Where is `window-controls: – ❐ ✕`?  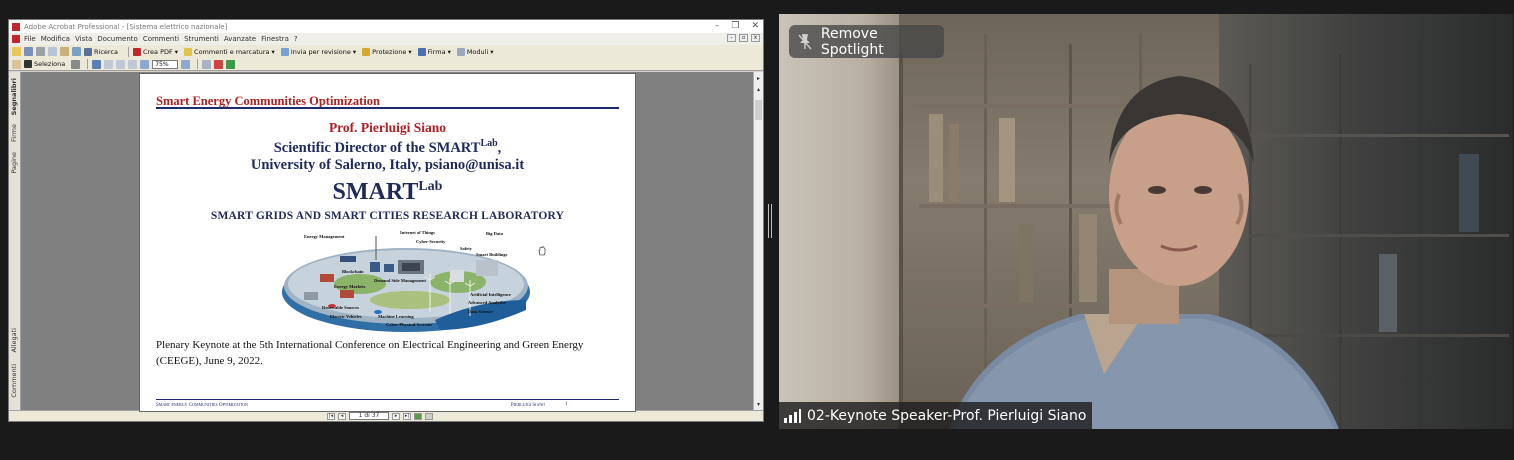 window-controls: – ❐ ✕ is located at coordinates (737, 26).